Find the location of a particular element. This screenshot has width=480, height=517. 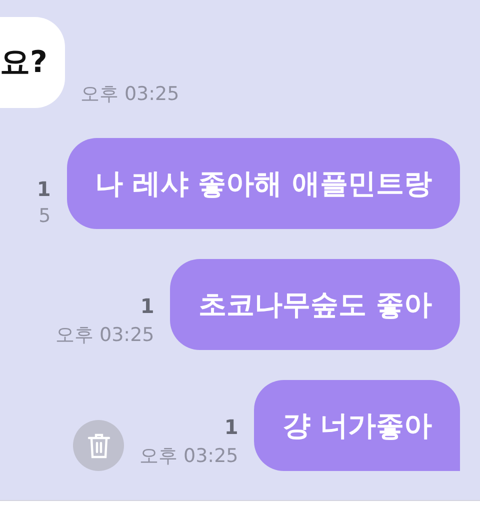

message-bubble: 초코나무숲도 좋아 is located at coordinates (315, 304).